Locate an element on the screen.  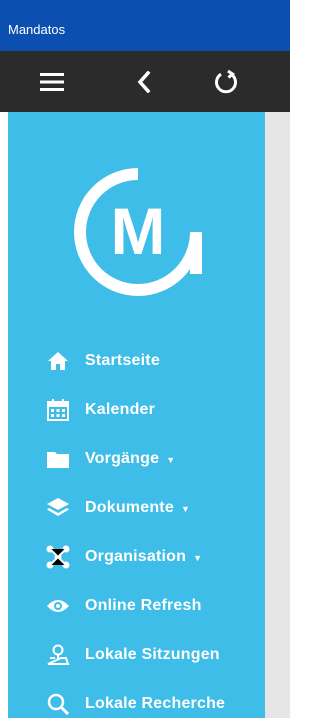
refresh-icon is located at coordinates (226, 82).